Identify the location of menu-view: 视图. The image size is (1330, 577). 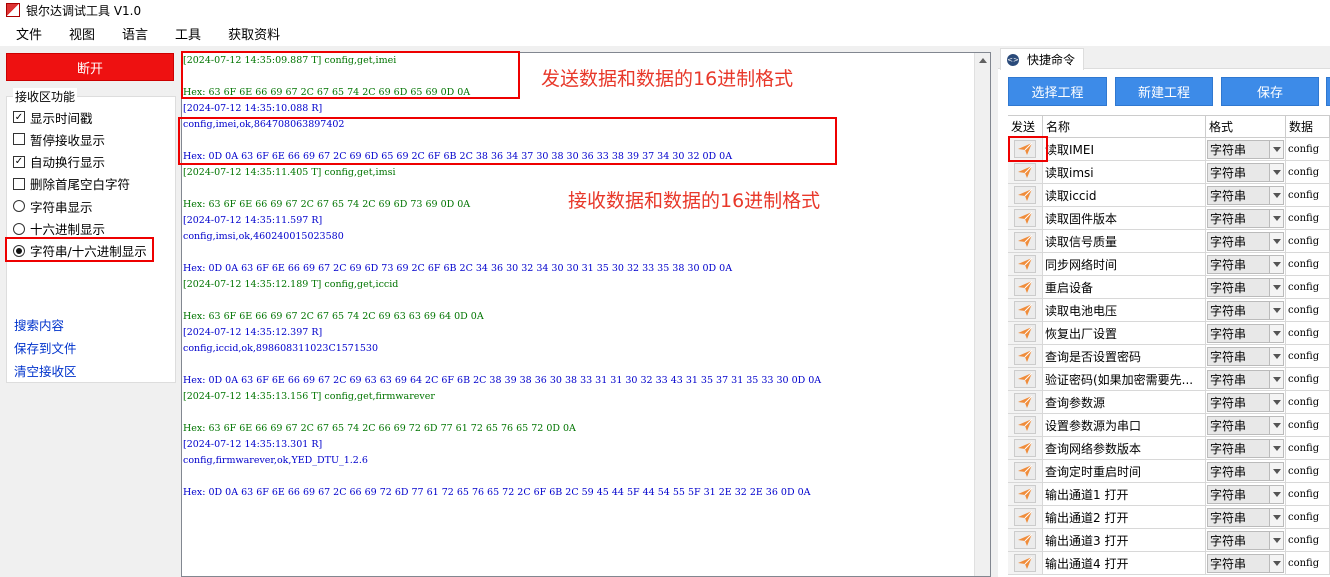
(82, 33).